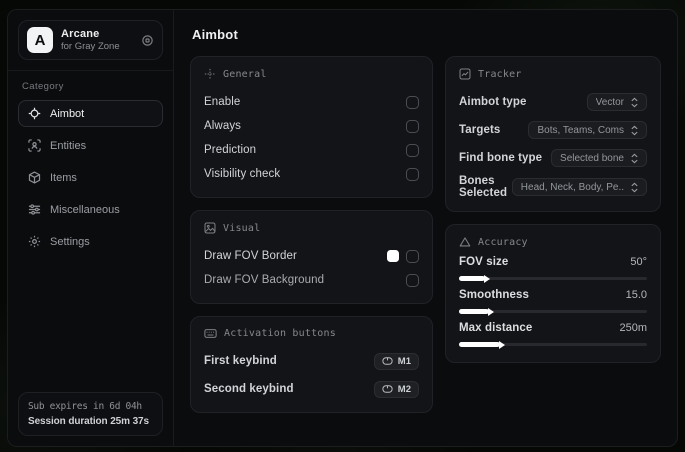 This screenshot has height=452, width=685. I want to click on brand-title: Arcane, so click(80, 34).